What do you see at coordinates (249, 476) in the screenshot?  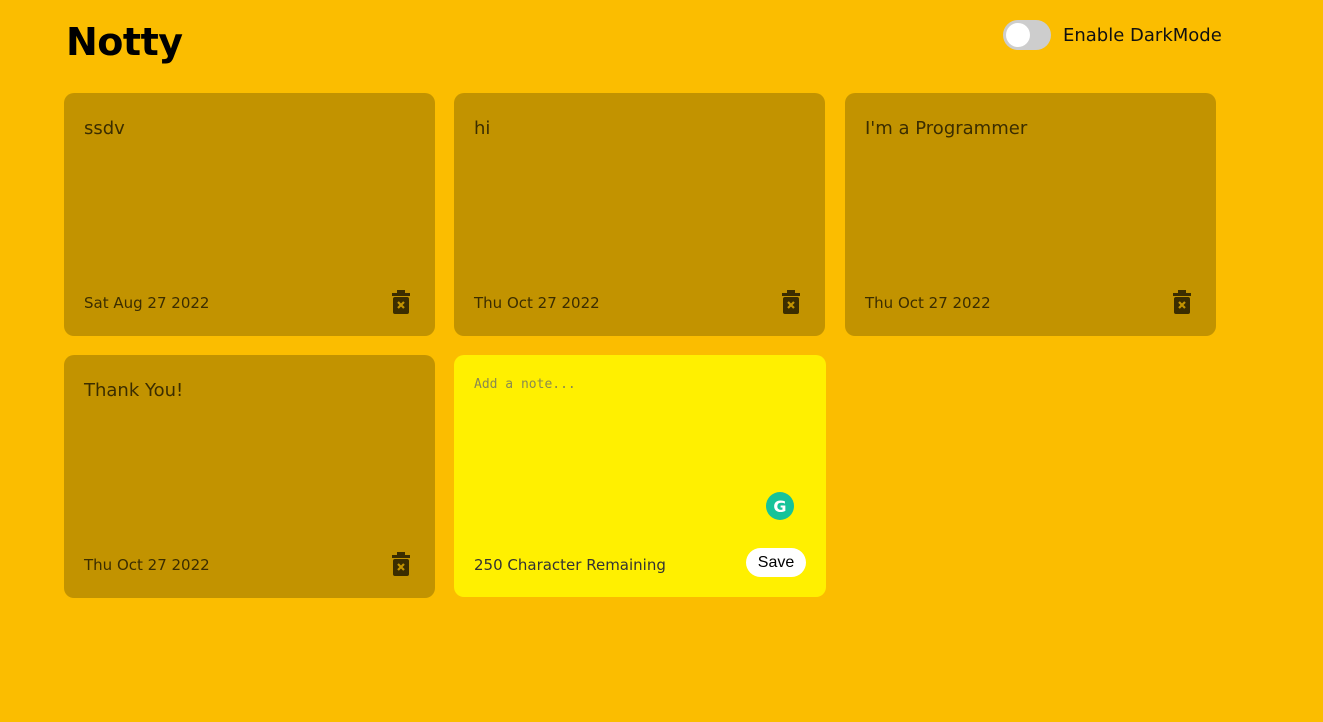 I see `note-card: Thank You! Thu Oct 27 2022` at bounding box center [249, 476].